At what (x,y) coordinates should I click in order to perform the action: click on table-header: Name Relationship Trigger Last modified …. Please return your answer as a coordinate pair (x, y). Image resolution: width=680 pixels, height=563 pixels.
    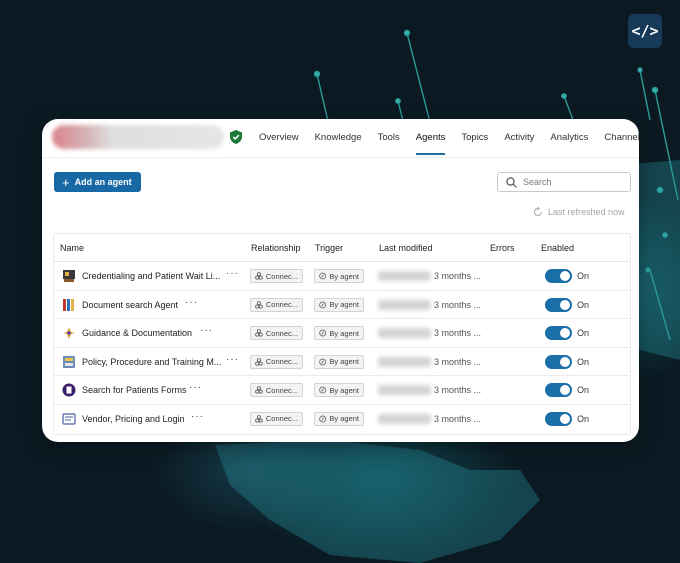
    Looking at the image, I should click on (342, 248).